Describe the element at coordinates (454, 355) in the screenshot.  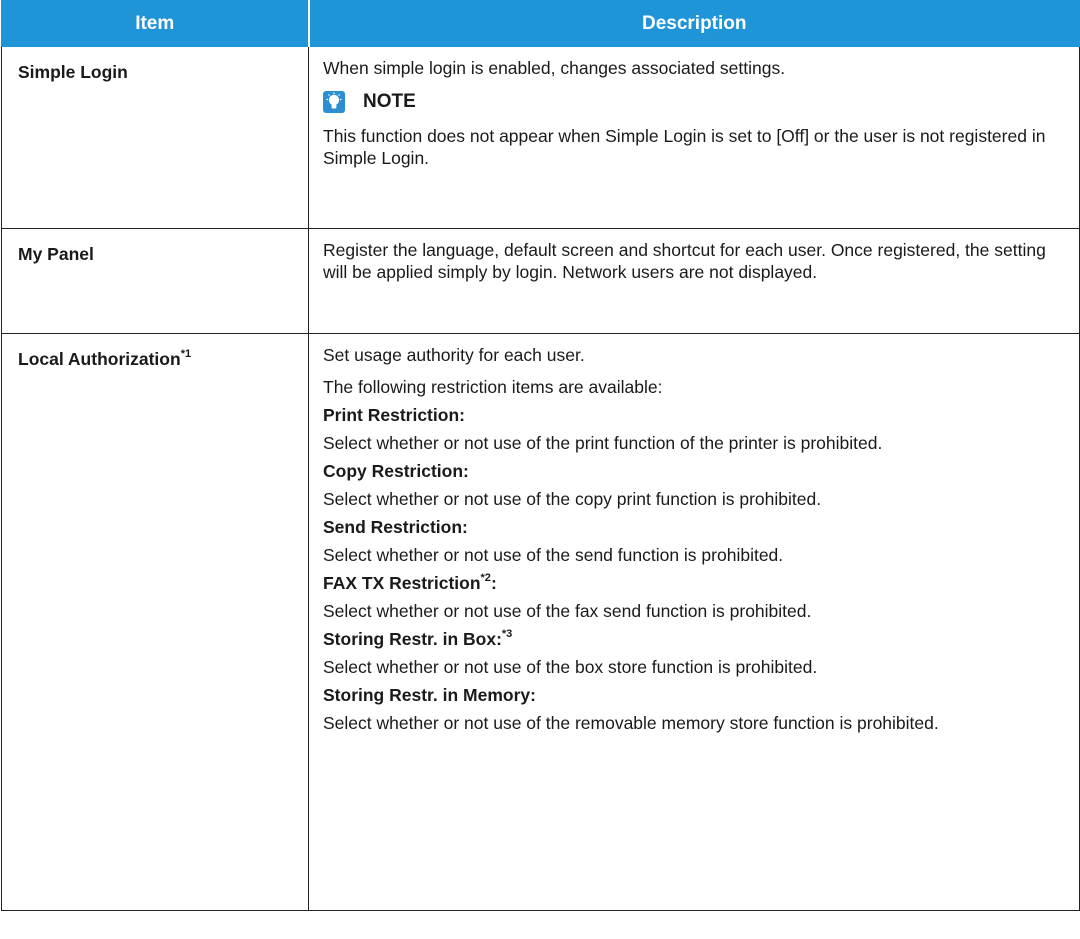
I see `local-auth-intro: Set usage authority for each user.` at that location.